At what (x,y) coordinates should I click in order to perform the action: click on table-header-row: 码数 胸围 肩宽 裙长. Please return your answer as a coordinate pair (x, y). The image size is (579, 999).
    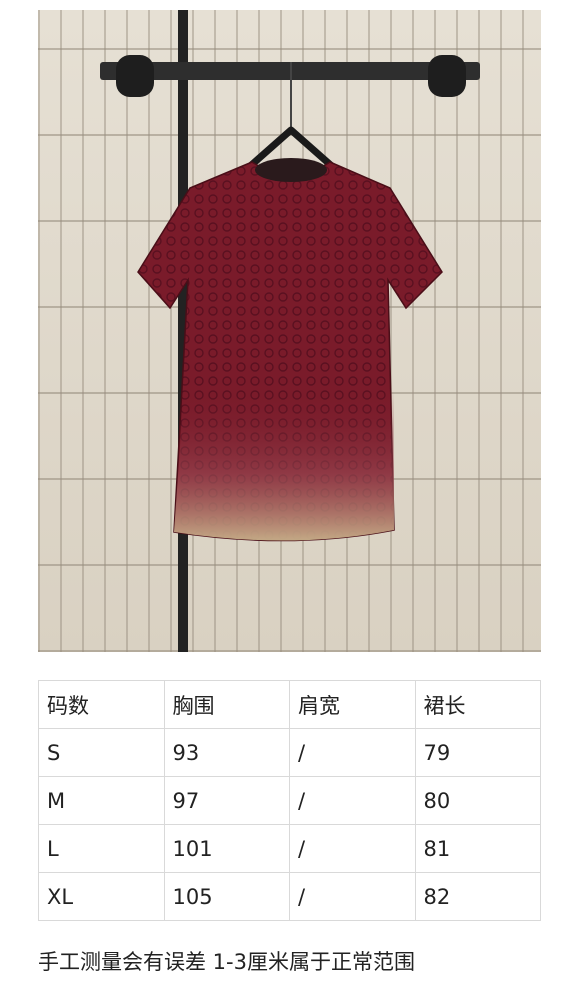
    Looking at the image, I should click on (289, 704).